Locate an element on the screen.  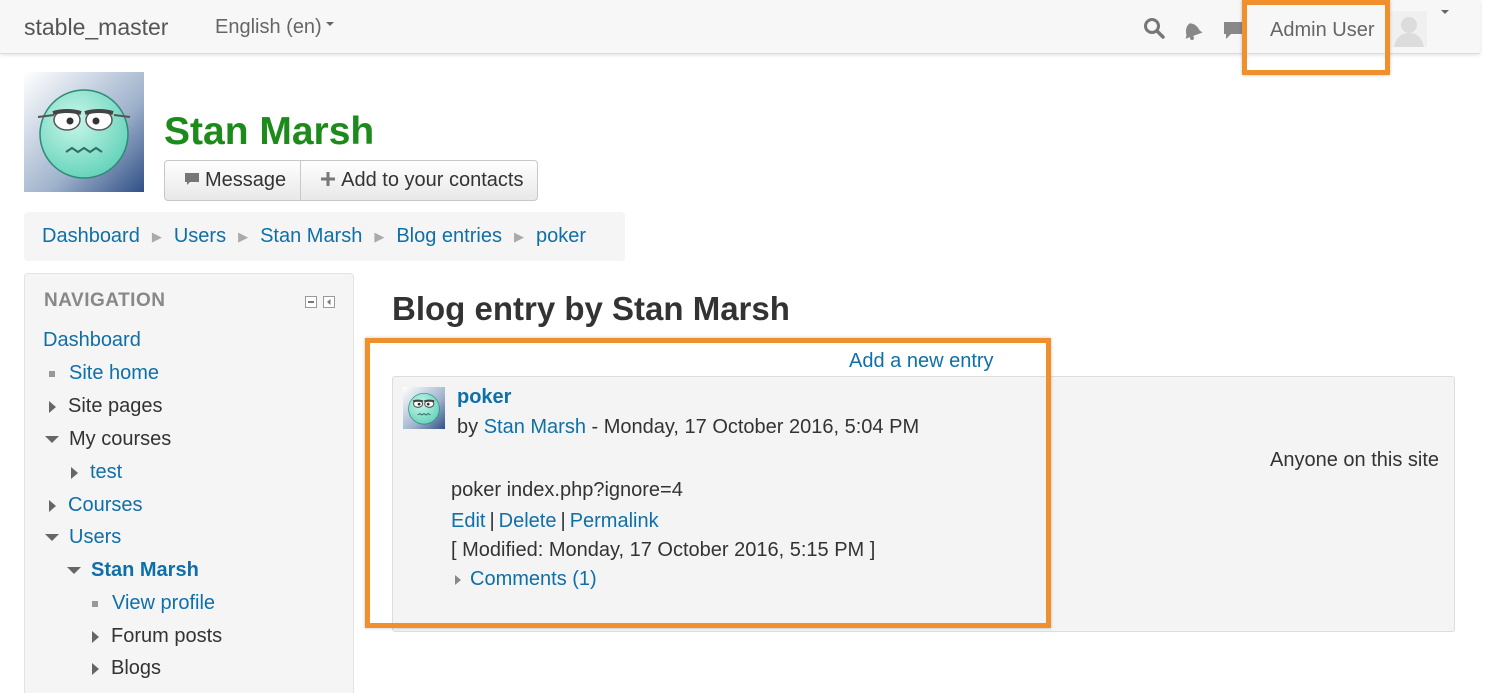
collapse-icon is located at coordinates (311, 302).